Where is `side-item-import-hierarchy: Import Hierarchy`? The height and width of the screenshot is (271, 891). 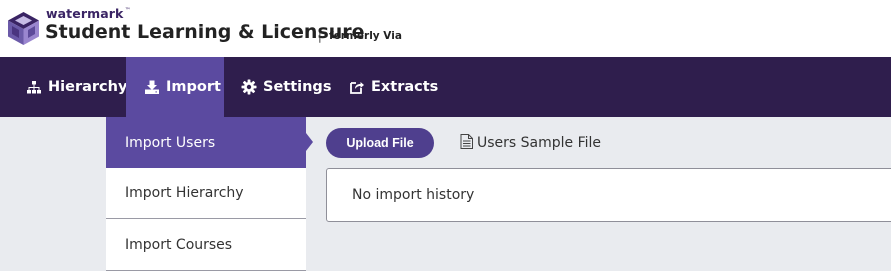
side-item-import-hierarchy: Import Hierarchy is located at coordinates (206, 193).